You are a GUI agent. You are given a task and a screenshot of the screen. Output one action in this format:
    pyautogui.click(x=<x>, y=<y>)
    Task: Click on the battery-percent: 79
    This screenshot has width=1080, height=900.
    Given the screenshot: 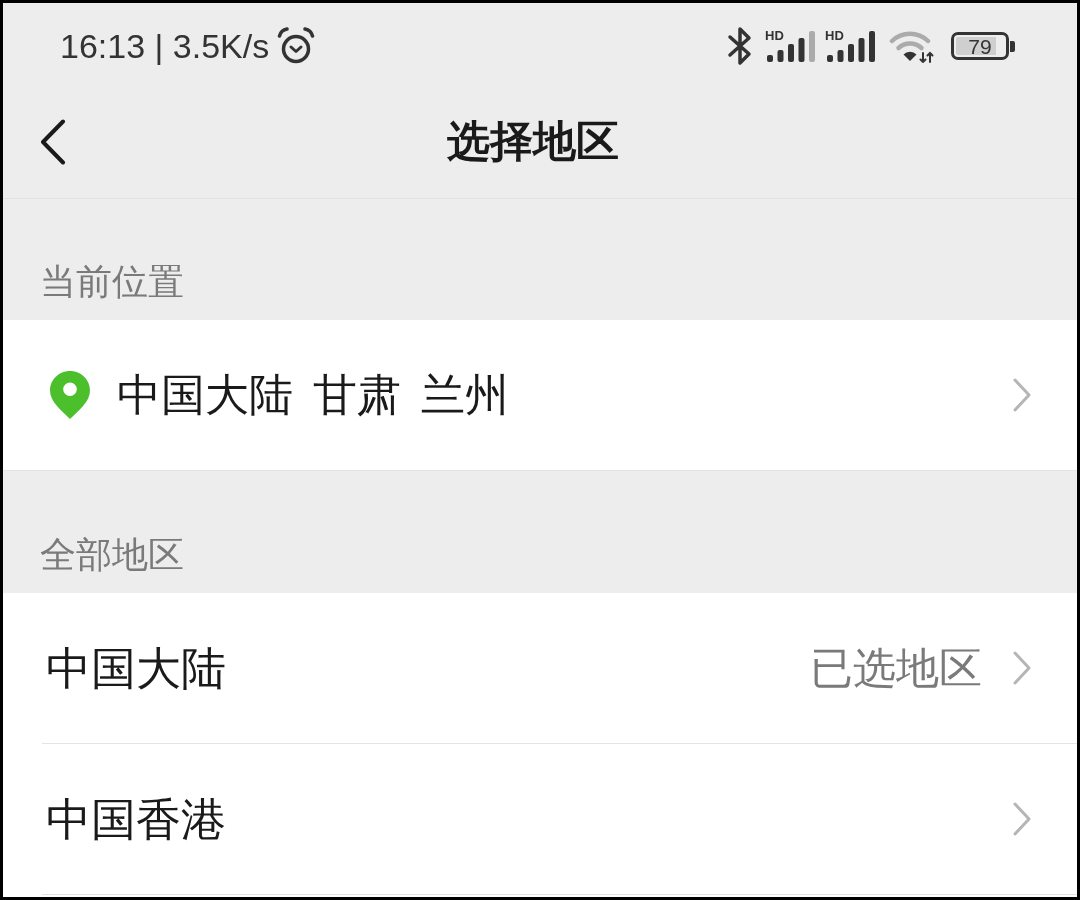 What is the action you would take?
    pyautogui.click(x=980, y=46)
    